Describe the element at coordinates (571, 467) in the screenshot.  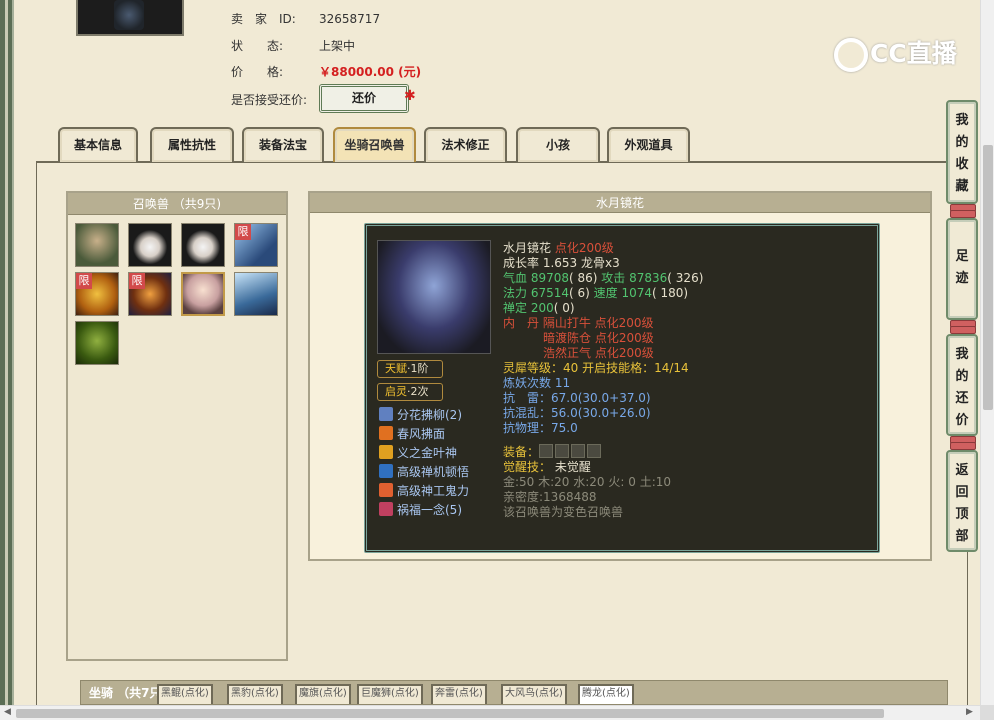
I see `awaken-value: 未觉醒` at that location.